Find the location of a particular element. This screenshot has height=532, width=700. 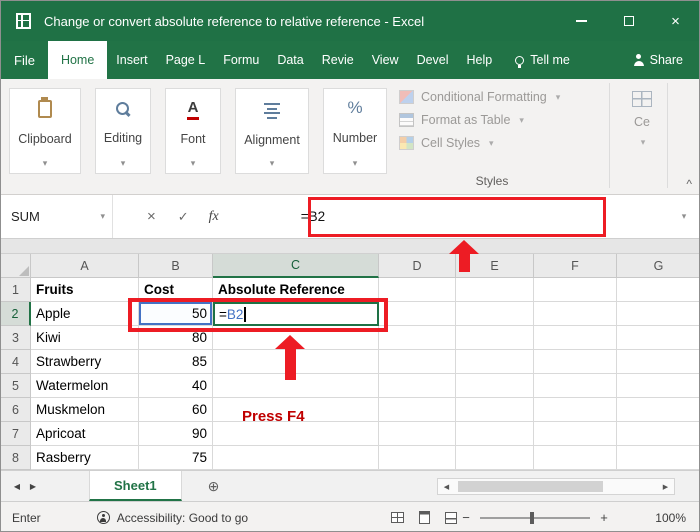

cell-g2 is located at coordinates (658, 314).